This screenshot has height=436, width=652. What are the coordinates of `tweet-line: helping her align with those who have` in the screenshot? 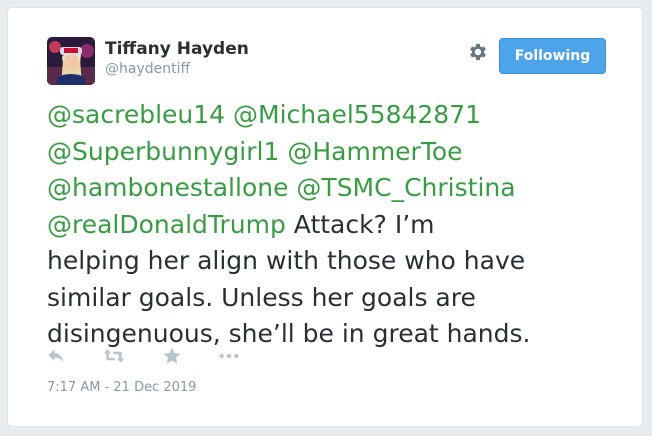 It's located at (337, 261).